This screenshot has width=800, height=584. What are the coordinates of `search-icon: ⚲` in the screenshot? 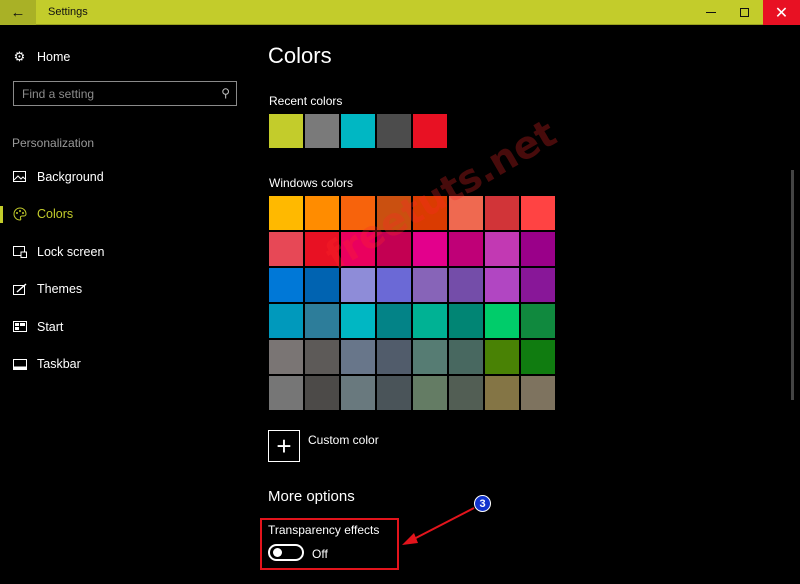 It's located at (225, 93).